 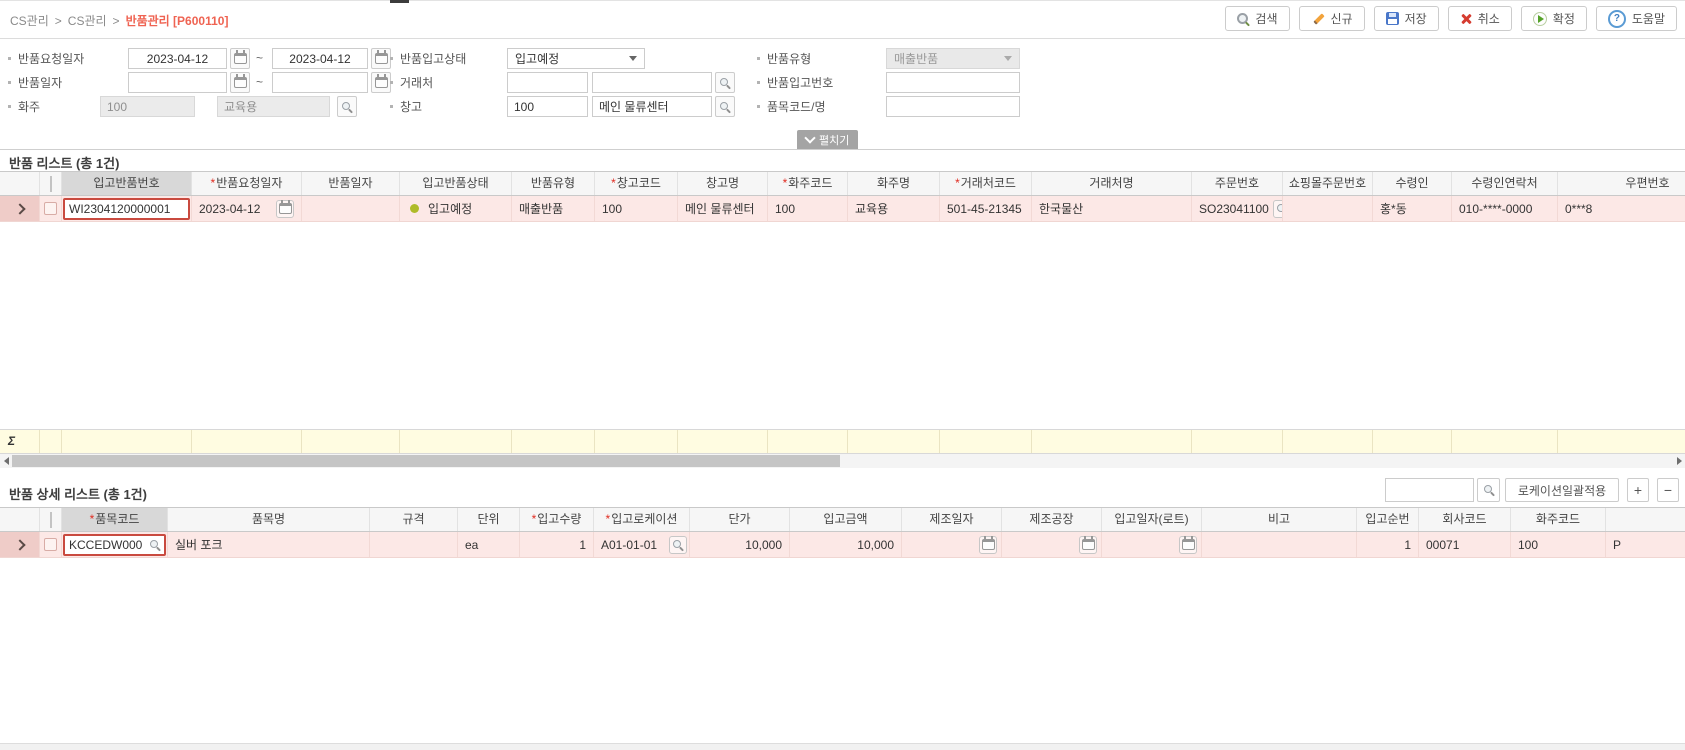 What do you see at coordinates (894, 208) in the screenshot?
I see `cell-shipper-name: 교육용` at bounding box center [894, 208].